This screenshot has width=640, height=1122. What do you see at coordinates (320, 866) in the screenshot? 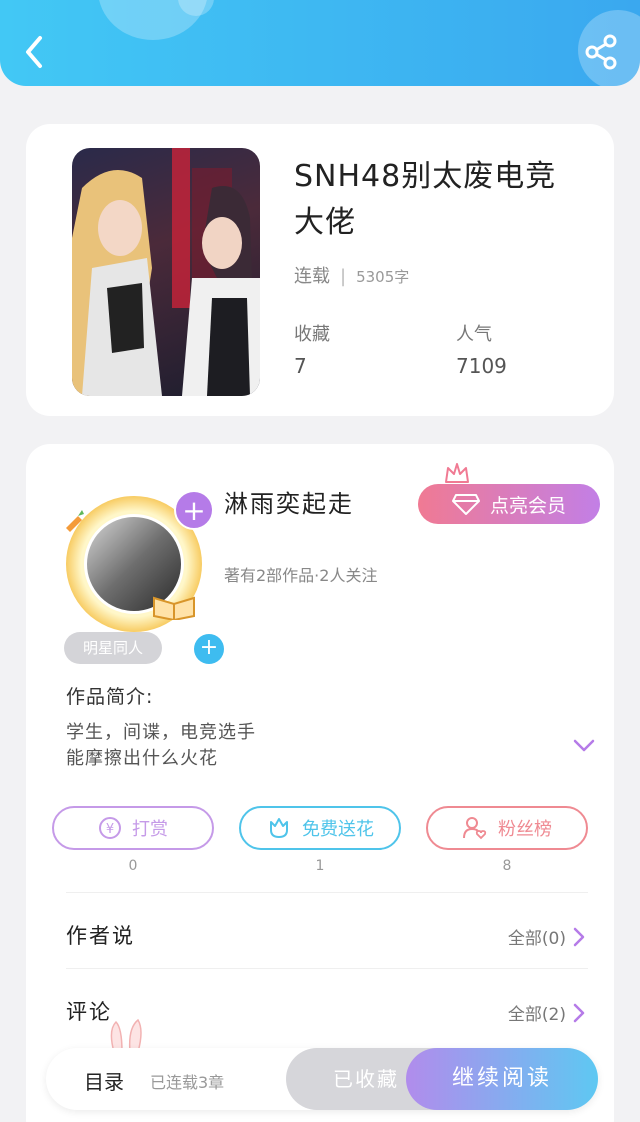
I see `flower-count: 1` at bounding box center [320, 866].